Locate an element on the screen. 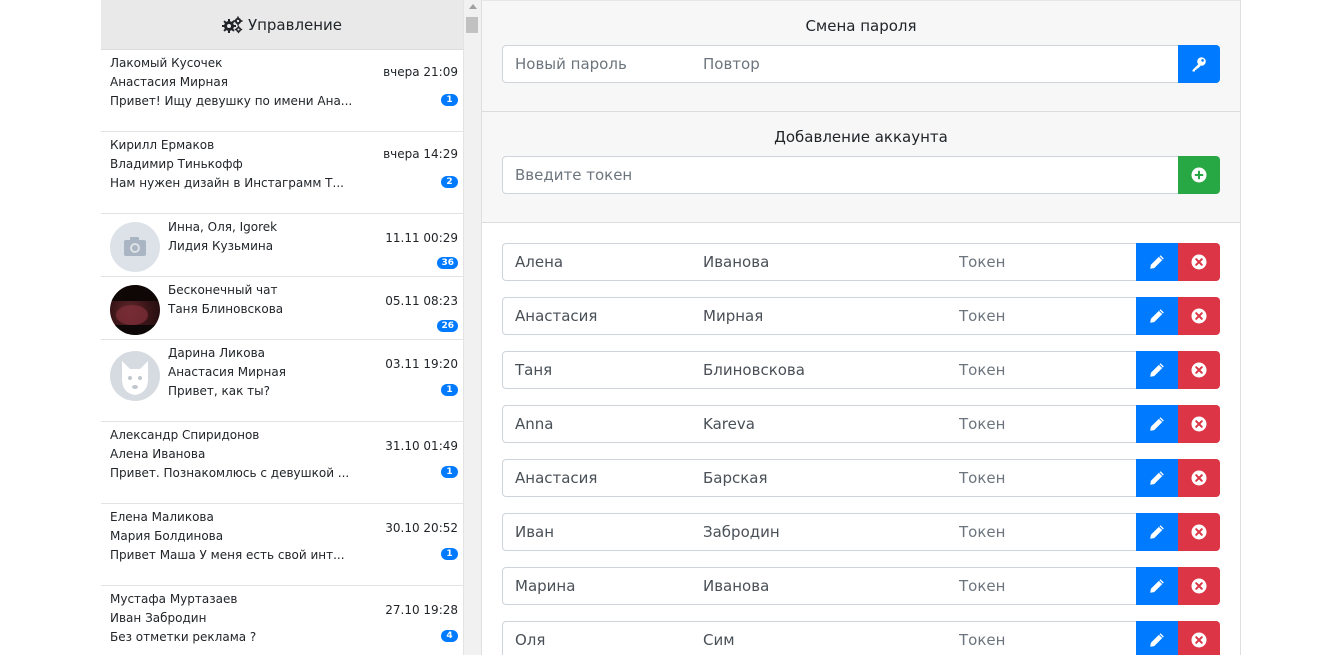 The image size is (1337, 655). add-account-title: Добавление аккаунта is located at coordinates (861, 137).